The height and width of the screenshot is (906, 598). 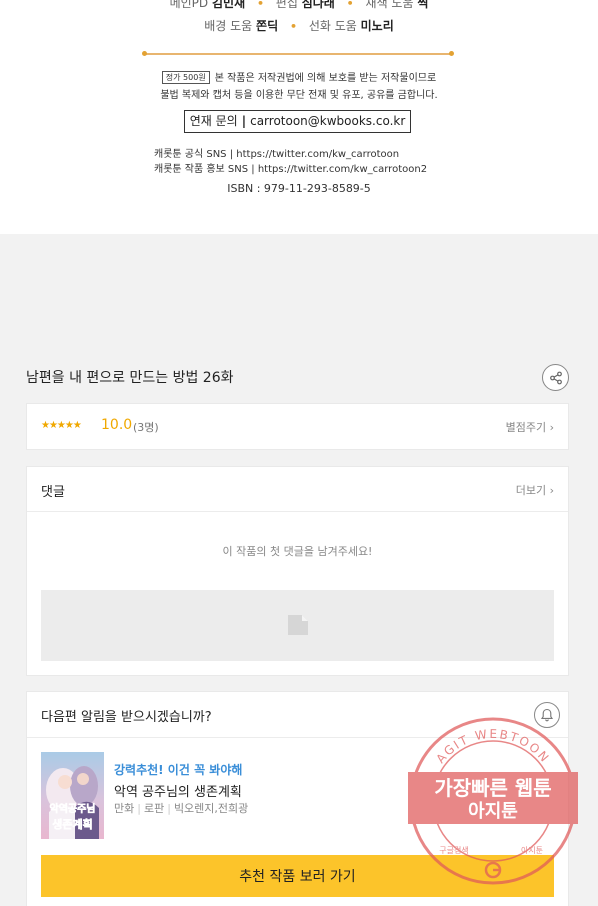 What do you see at coordinates (299, 5) in the screenshot?
I see `credits-line-1: 메인PD 김민재 • 편집 심나래 • 채색 도움 찍` at bounding box center [299, 5].